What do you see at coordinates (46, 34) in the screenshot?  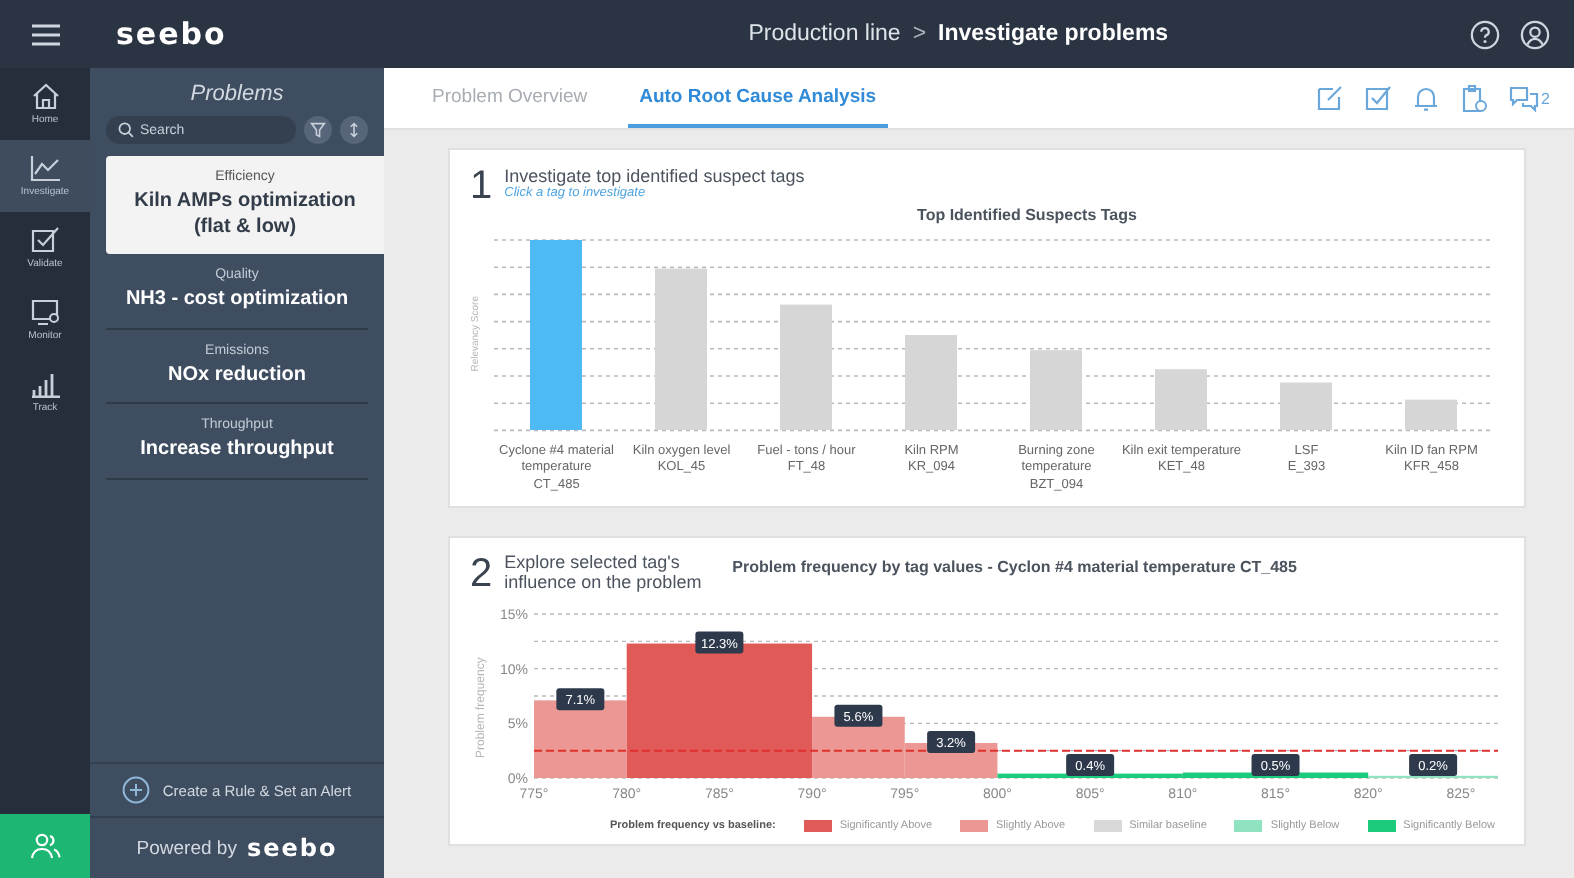 I see `menu-icon` at bounding box center [46, 34].